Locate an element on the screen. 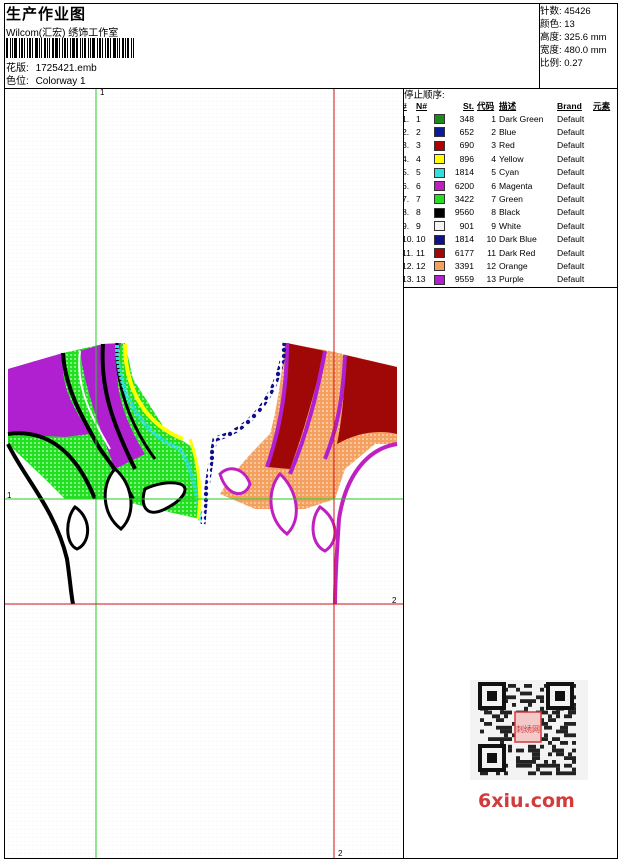 The width and height of the screenshot is (620, 861). color-row: 9. 9 901 9 White Default is located at coordinates (510, 225).